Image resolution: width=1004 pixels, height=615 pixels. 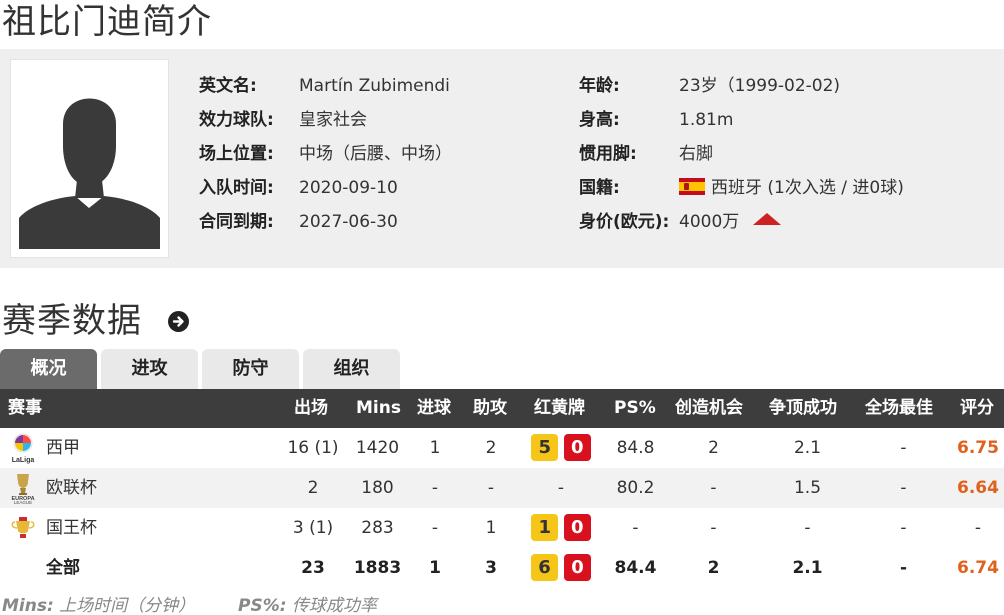 I want to click on tab-attack: 进攻, so click(x=149, y=369).